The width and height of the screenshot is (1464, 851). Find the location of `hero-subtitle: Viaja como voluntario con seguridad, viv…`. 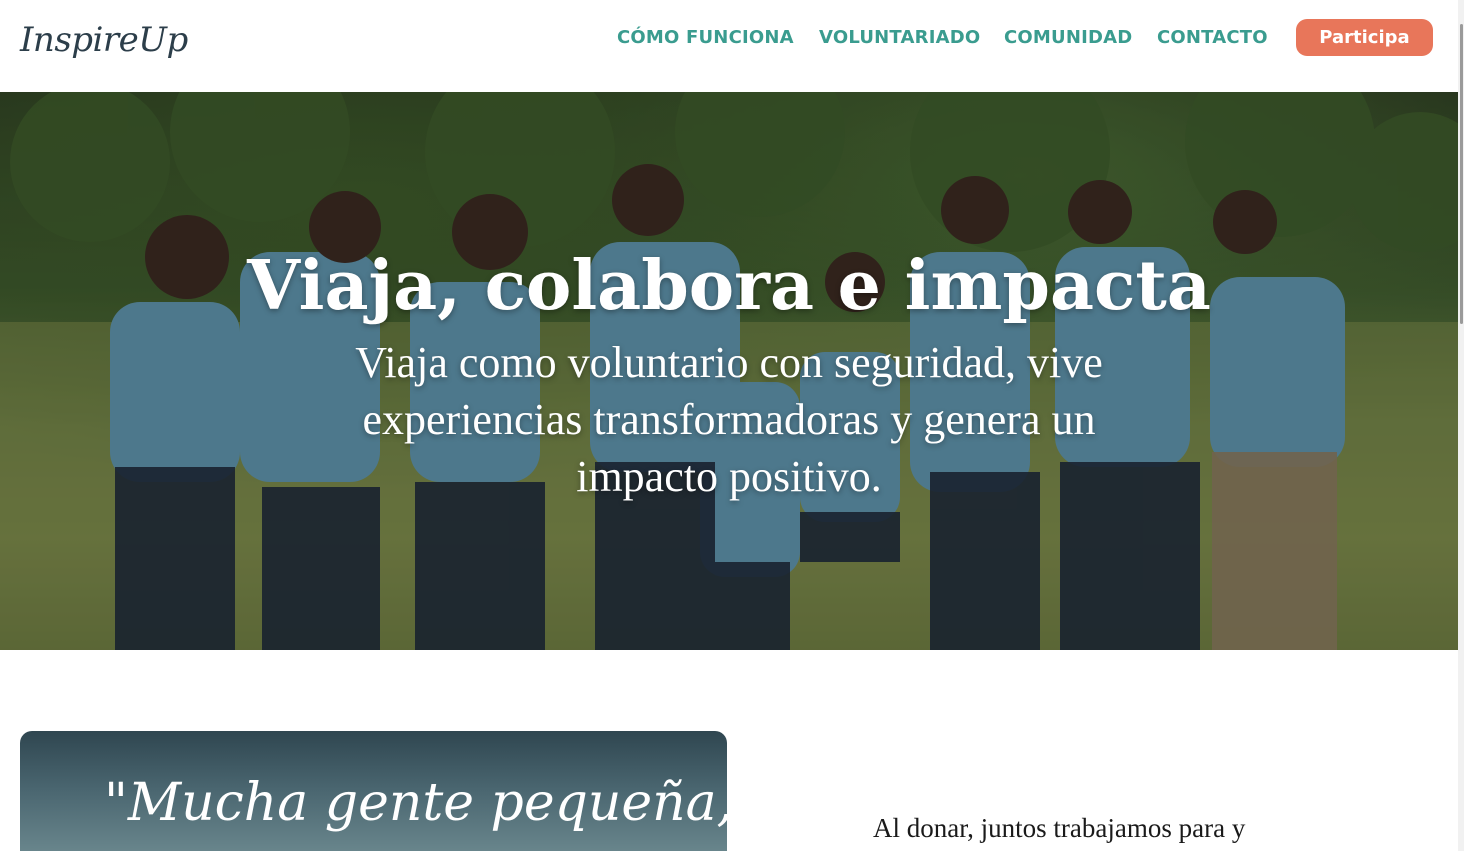

hero-subtitle: Viaja como voluntario con seguridad, viv… is located at coordinates (729, 419).